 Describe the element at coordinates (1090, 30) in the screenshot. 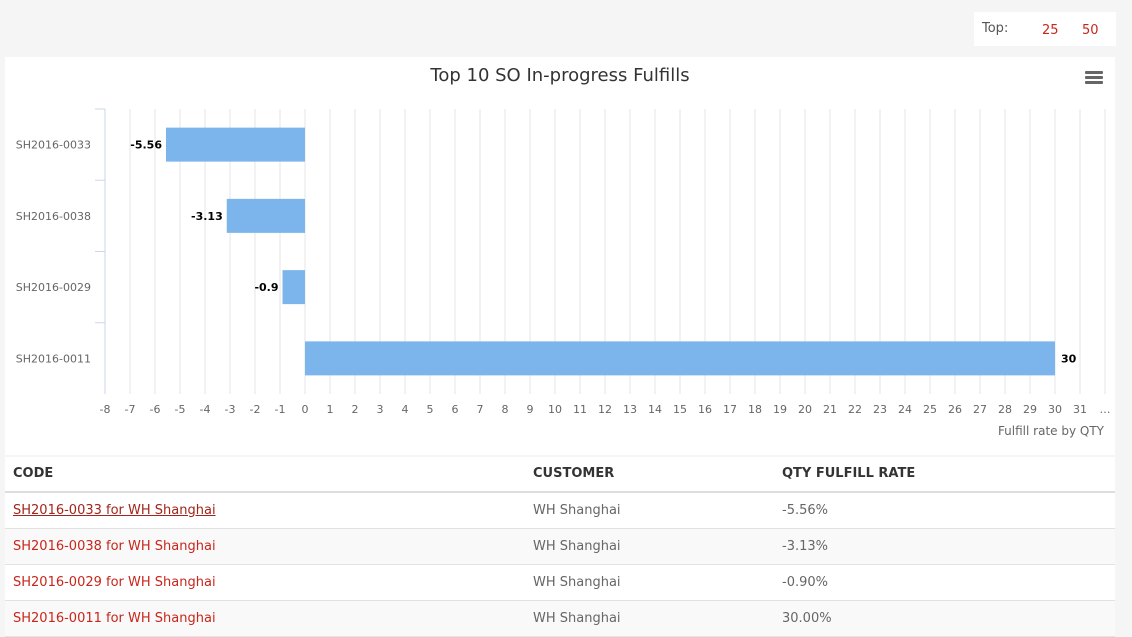

I see `top-50-option: 50` at that location.